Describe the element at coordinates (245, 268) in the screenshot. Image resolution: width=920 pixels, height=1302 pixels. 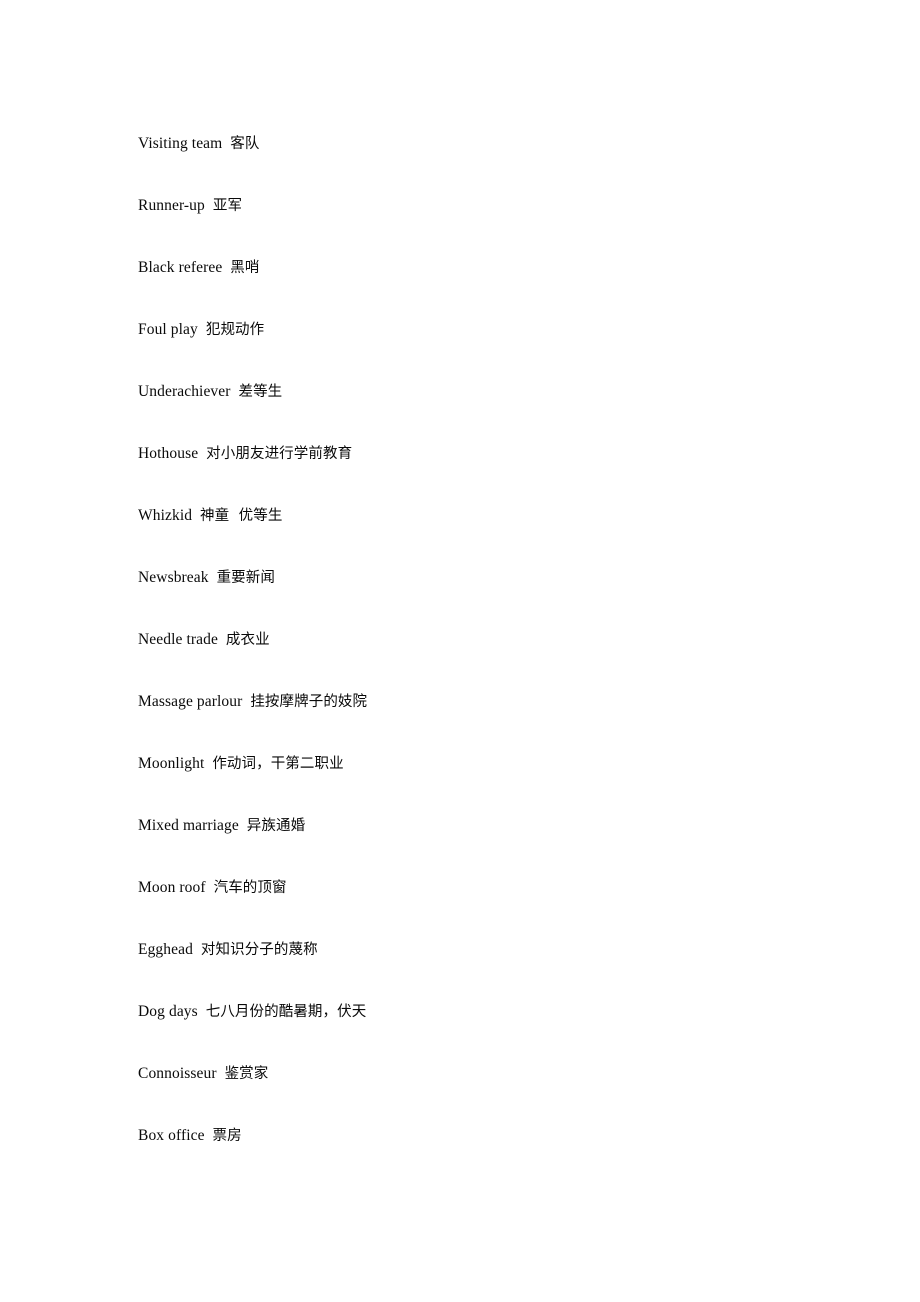
I see `entry-gloss: 黑哨` at that location.